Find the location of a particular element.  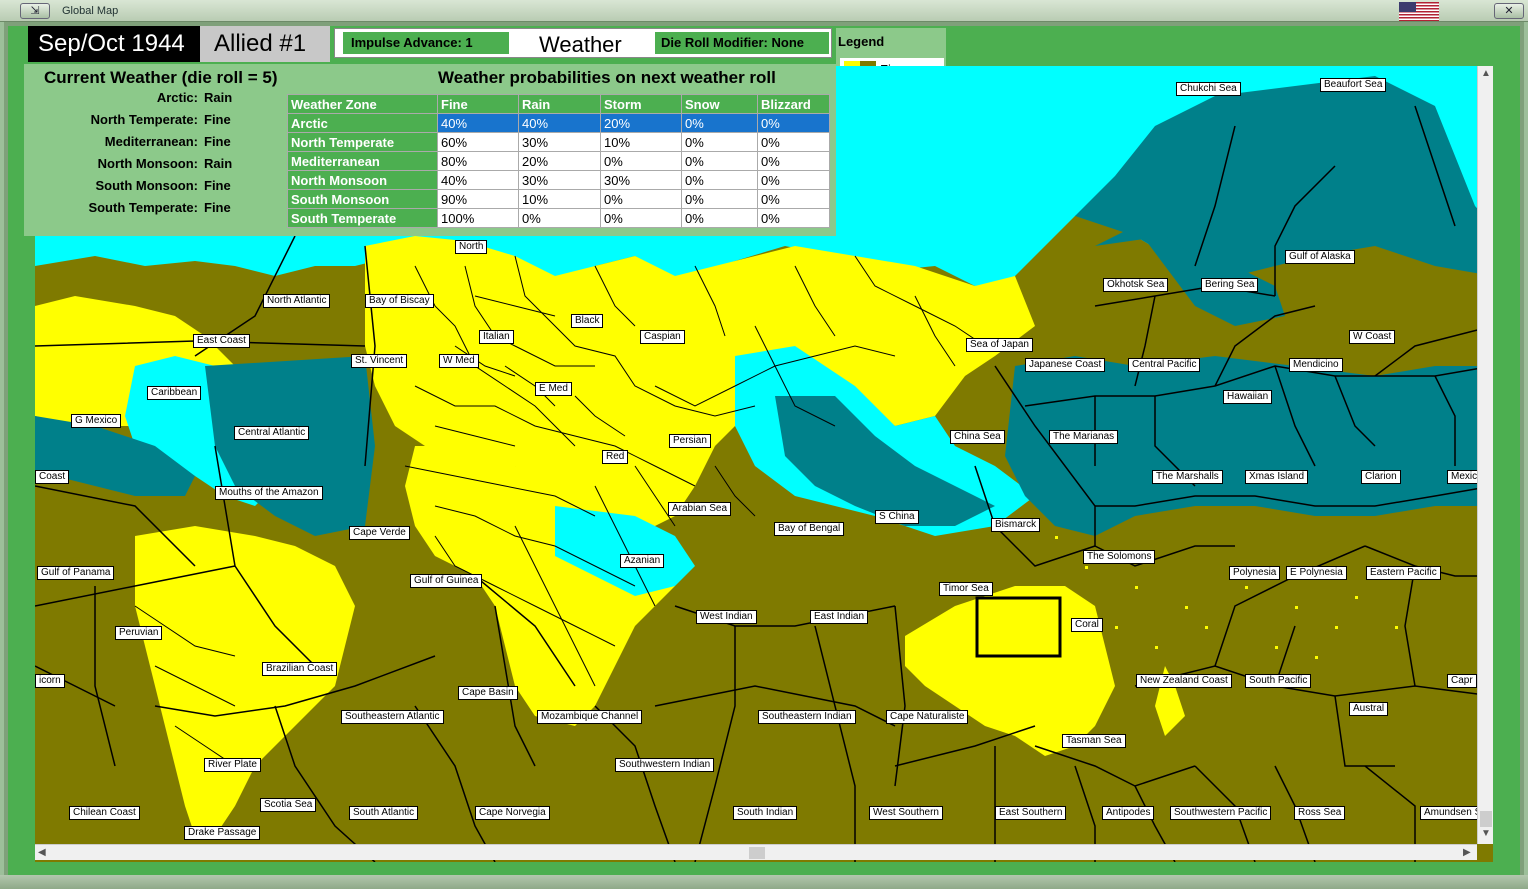

sea-zone-label: South Atlantic is located at coordinates (384, 813).